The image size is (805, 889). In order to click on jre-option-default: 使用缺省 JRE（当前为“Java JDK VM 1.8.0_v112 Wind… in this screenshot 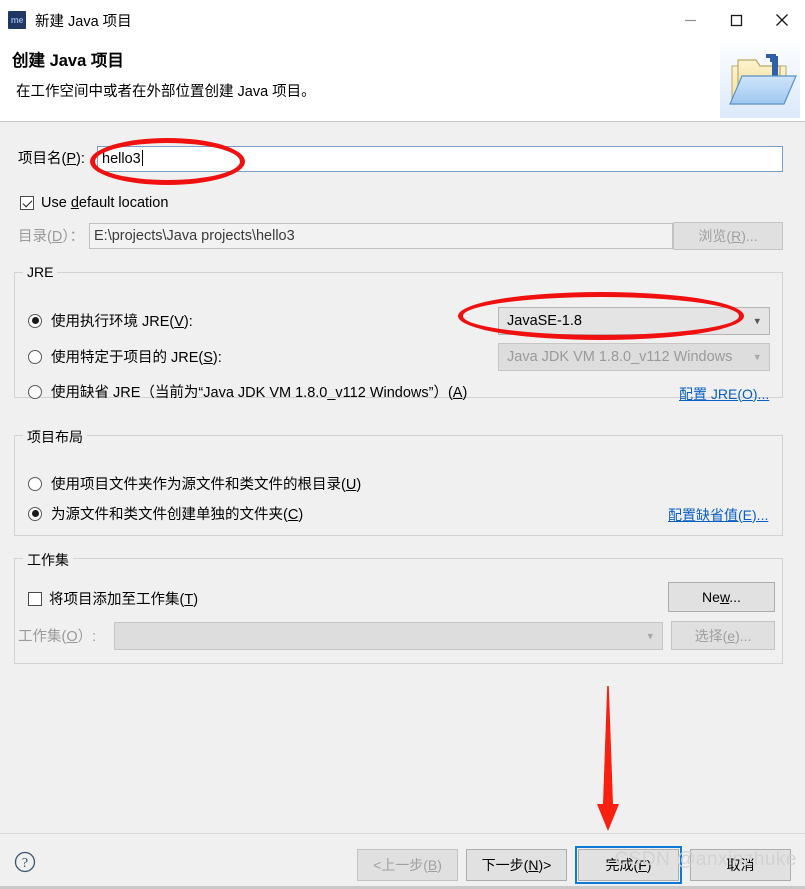, I will do `click(247, 391)`.